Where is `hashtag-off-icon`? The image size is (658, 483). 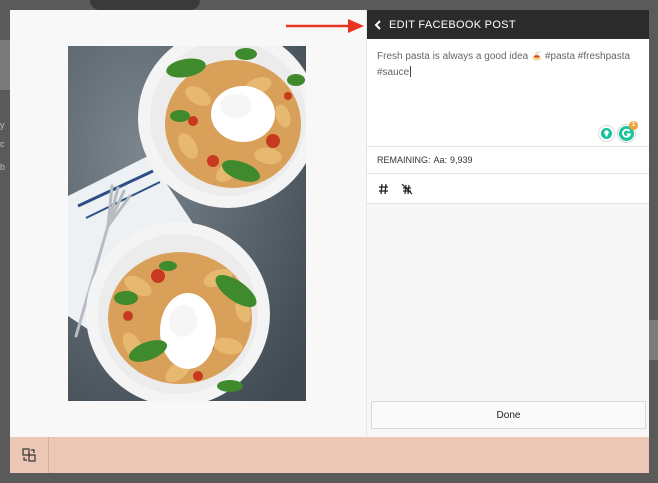
hashtag-off-icon is located at coordinates (407, 188).